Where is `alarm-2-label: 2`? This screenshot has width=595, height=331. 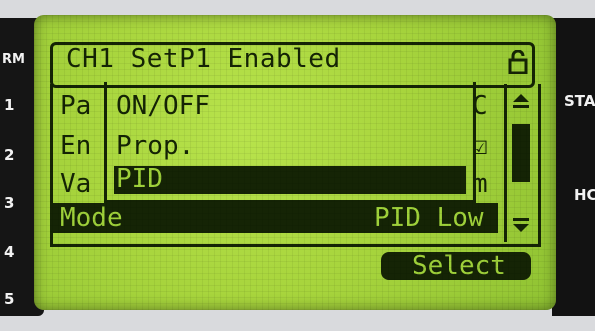 alarm-2-label: 2 is located at coordinates (9, 155).